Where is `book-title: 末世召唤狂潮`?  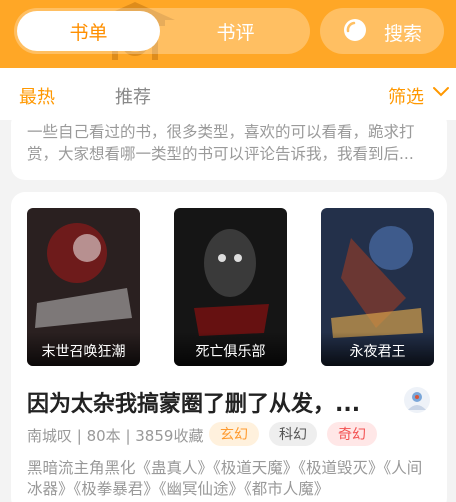 book-title: 末世召唤狂潮 is located at coordinates (83, 349).